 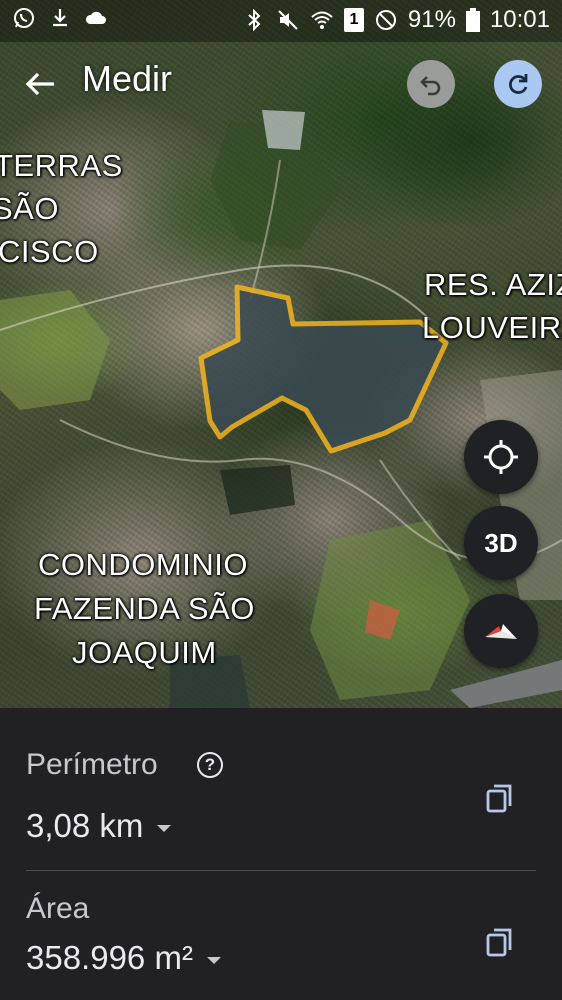 I want to click on bluetooth-icon, so click(x=254, y=20).